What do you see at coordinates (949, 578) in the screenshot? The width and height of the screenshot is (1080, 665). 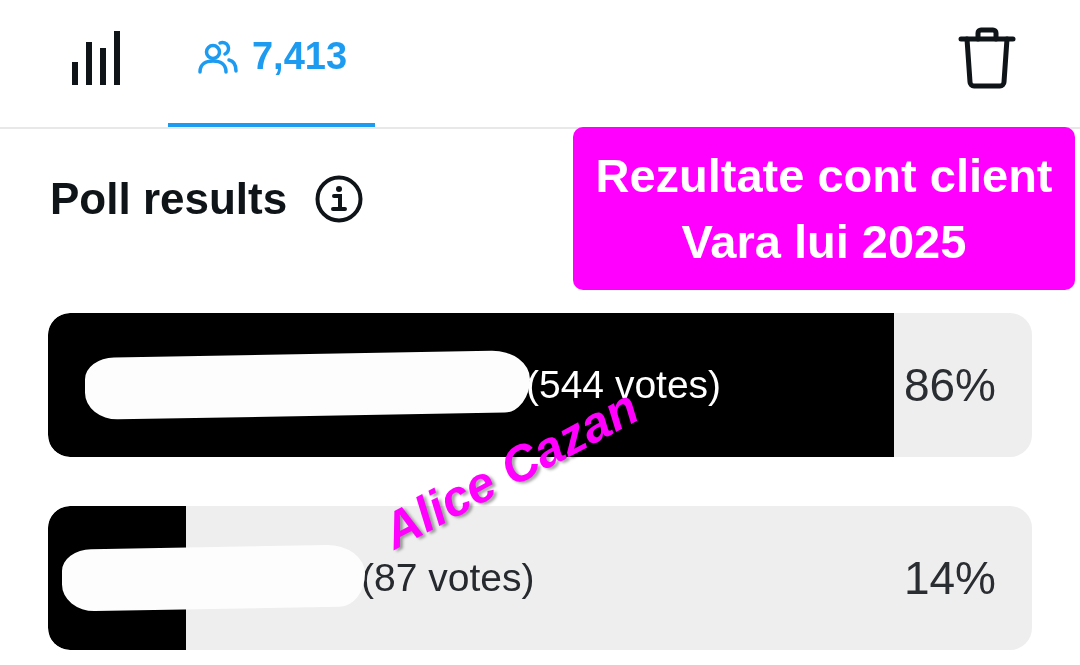 I see `vote-percent: 14%` at bounding box center [949, 578].